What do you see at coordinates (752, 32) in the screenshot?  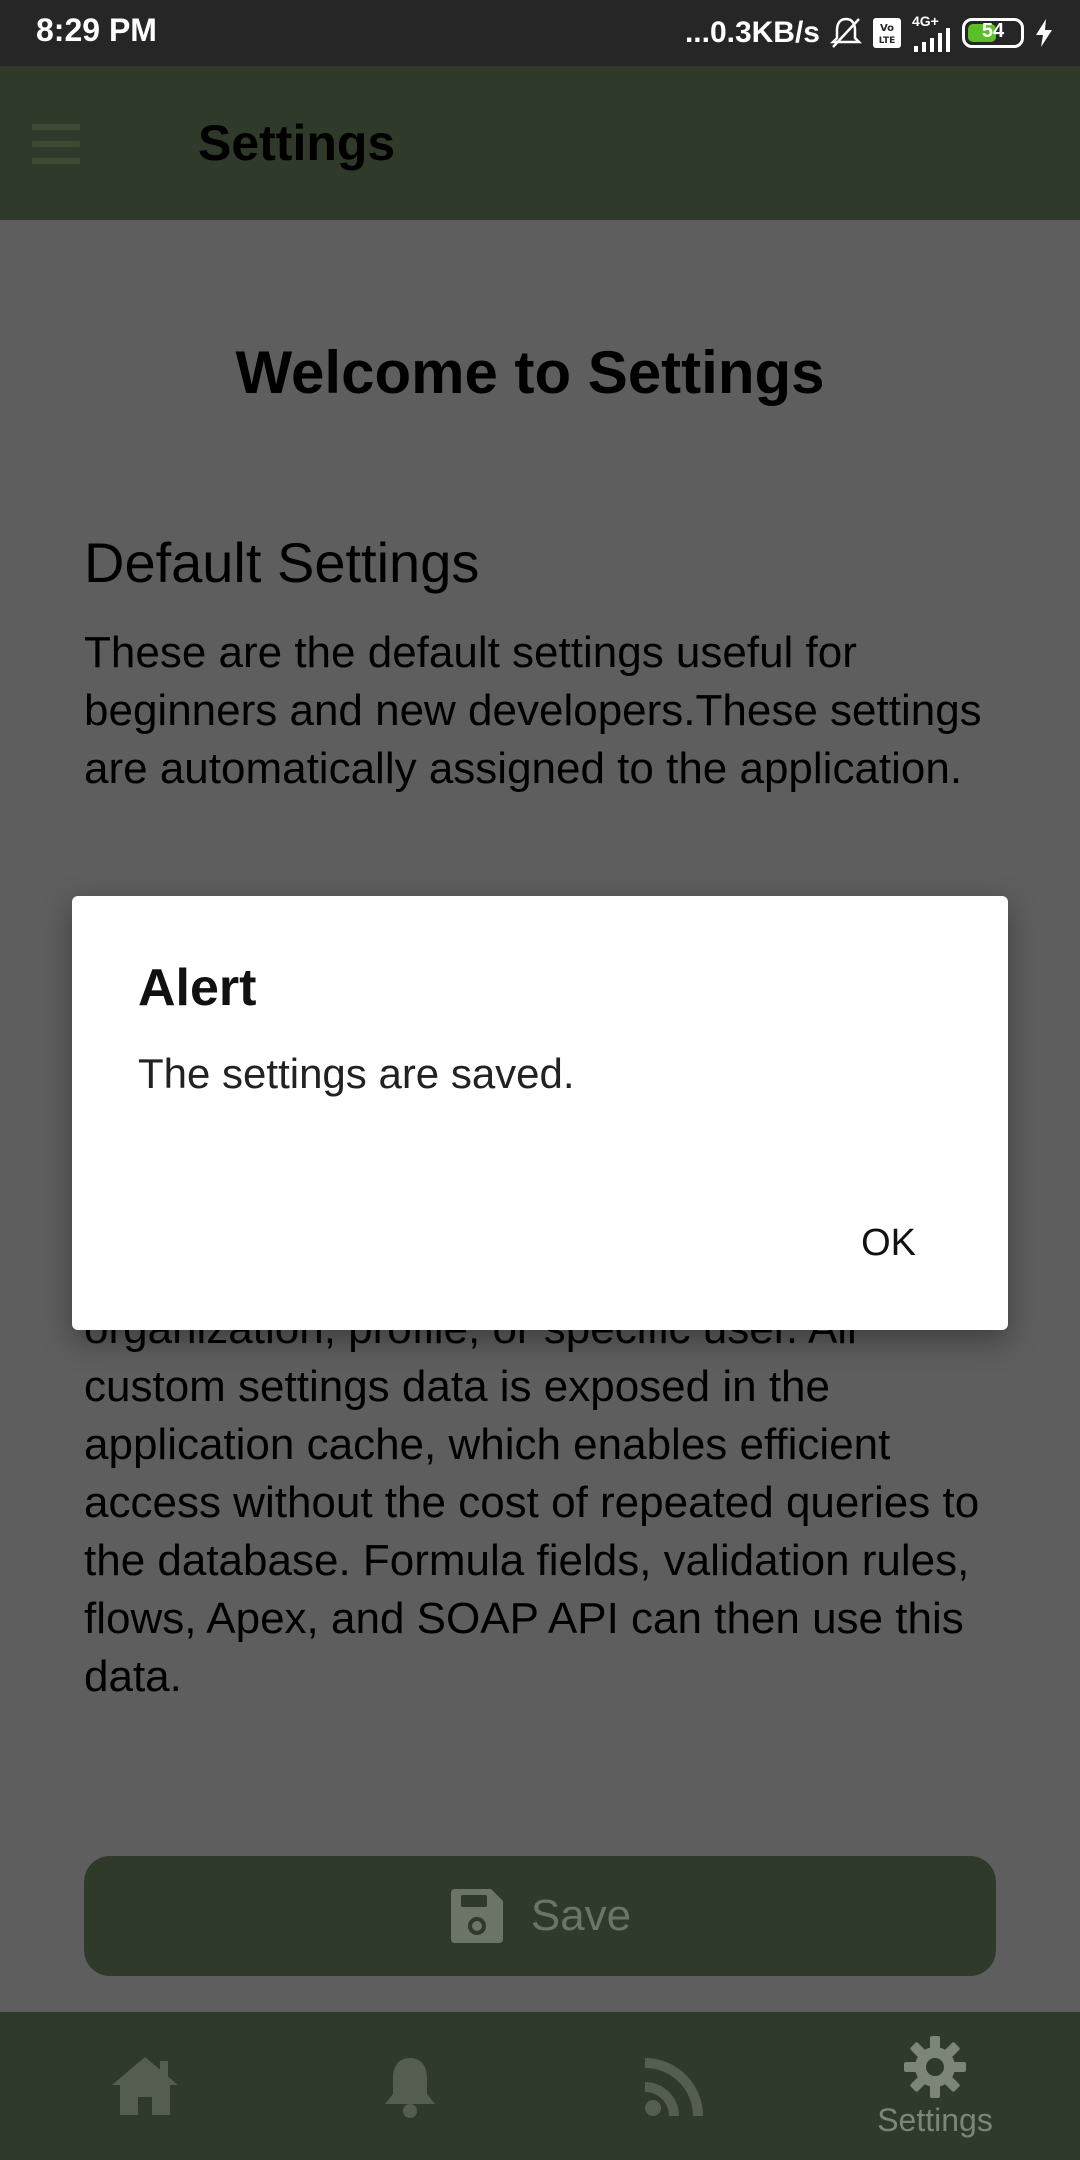 I see `network-speed: ...0.3KB/s` at bounding box center [752, 32].